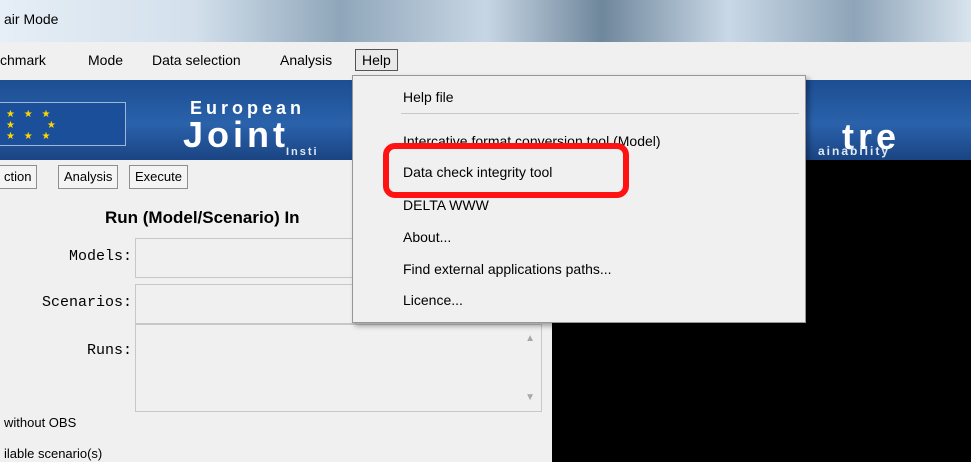  I want to click on scroll-down-icon: ▼, so click(530, 397).